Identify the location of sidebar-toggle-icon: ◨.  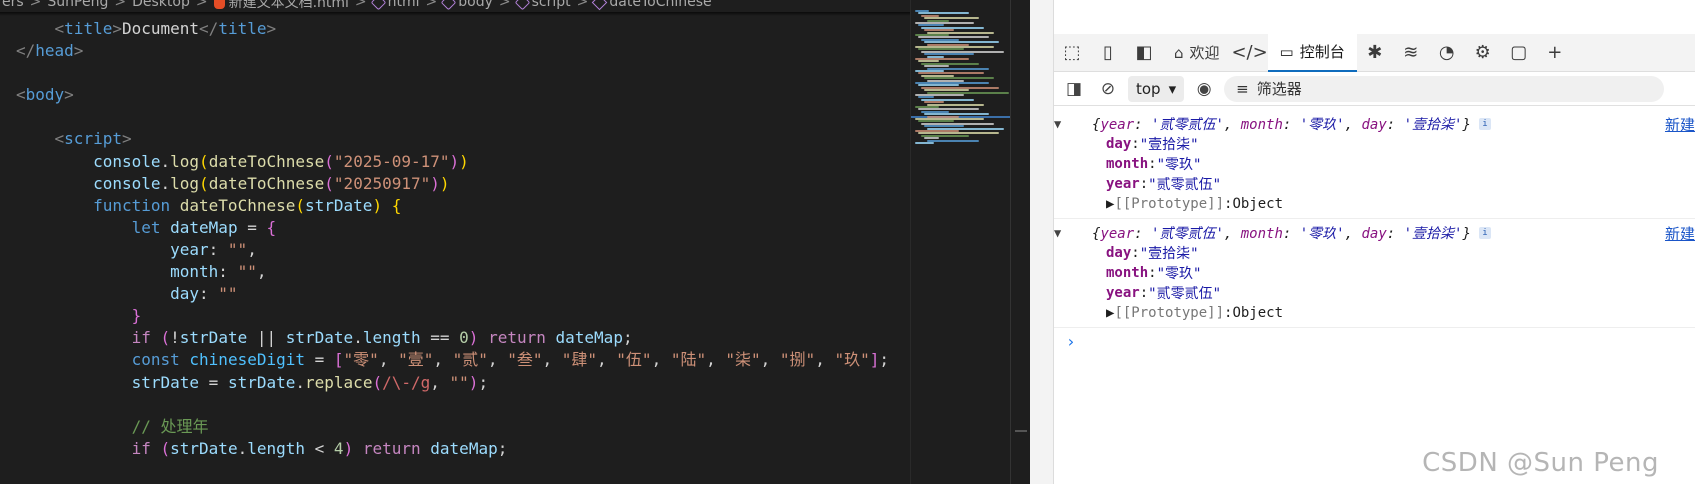
(1074, 89).